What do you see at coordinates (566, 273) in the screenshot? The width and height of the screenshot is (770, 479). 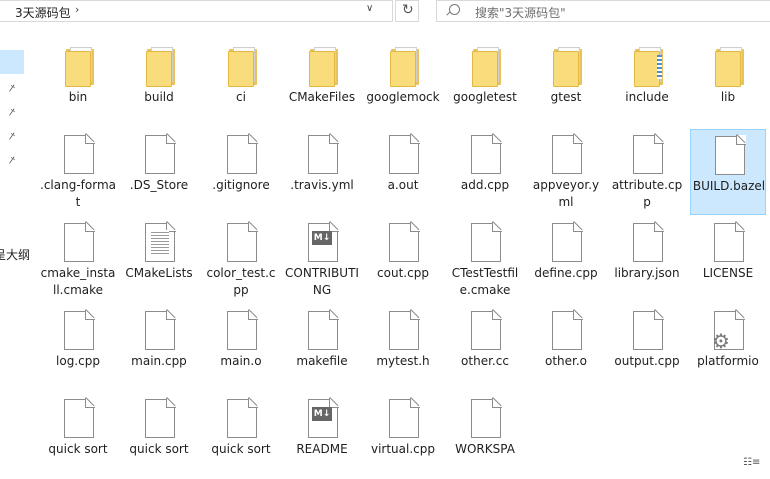 I see `item-label: define.cpp` at bounding box center [566, 273].